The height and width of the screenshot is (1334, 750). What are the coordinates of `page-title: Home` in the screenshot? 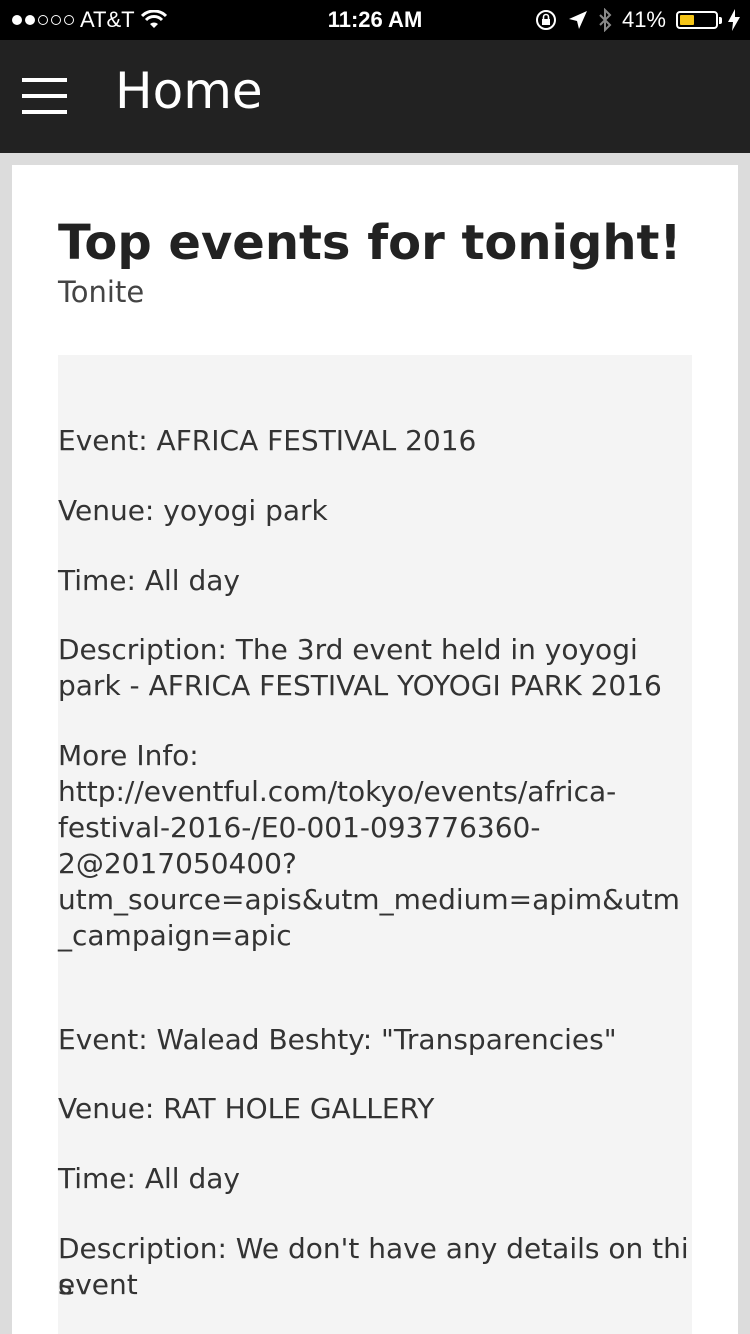 It's located at (189, 91).